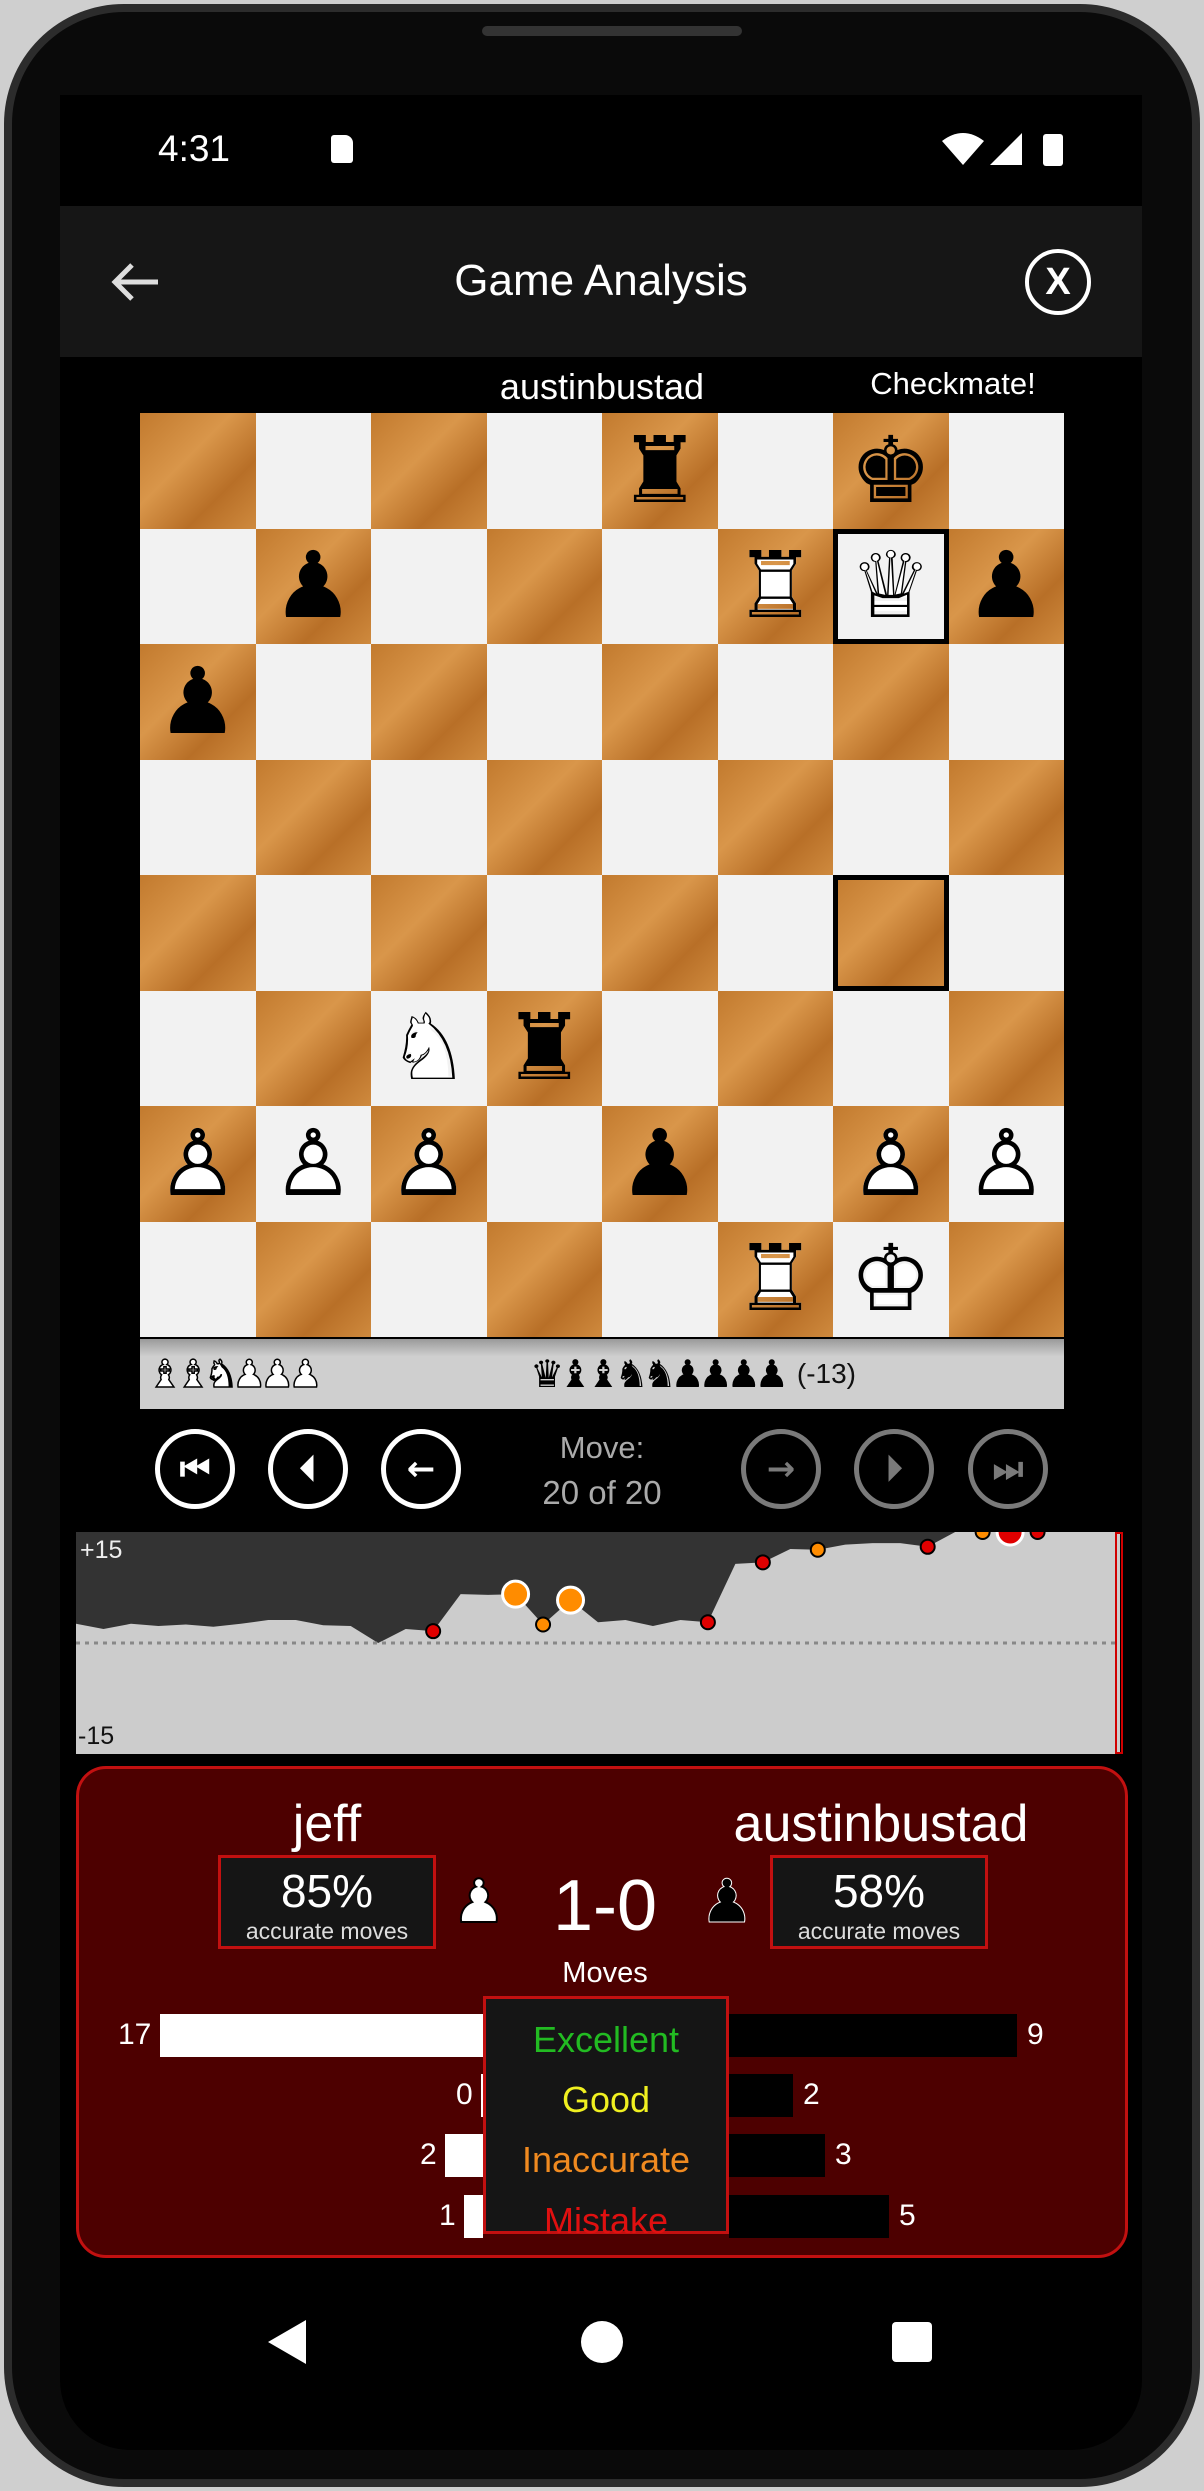  I want to click on square-g8: ♚, so click(891, 471).